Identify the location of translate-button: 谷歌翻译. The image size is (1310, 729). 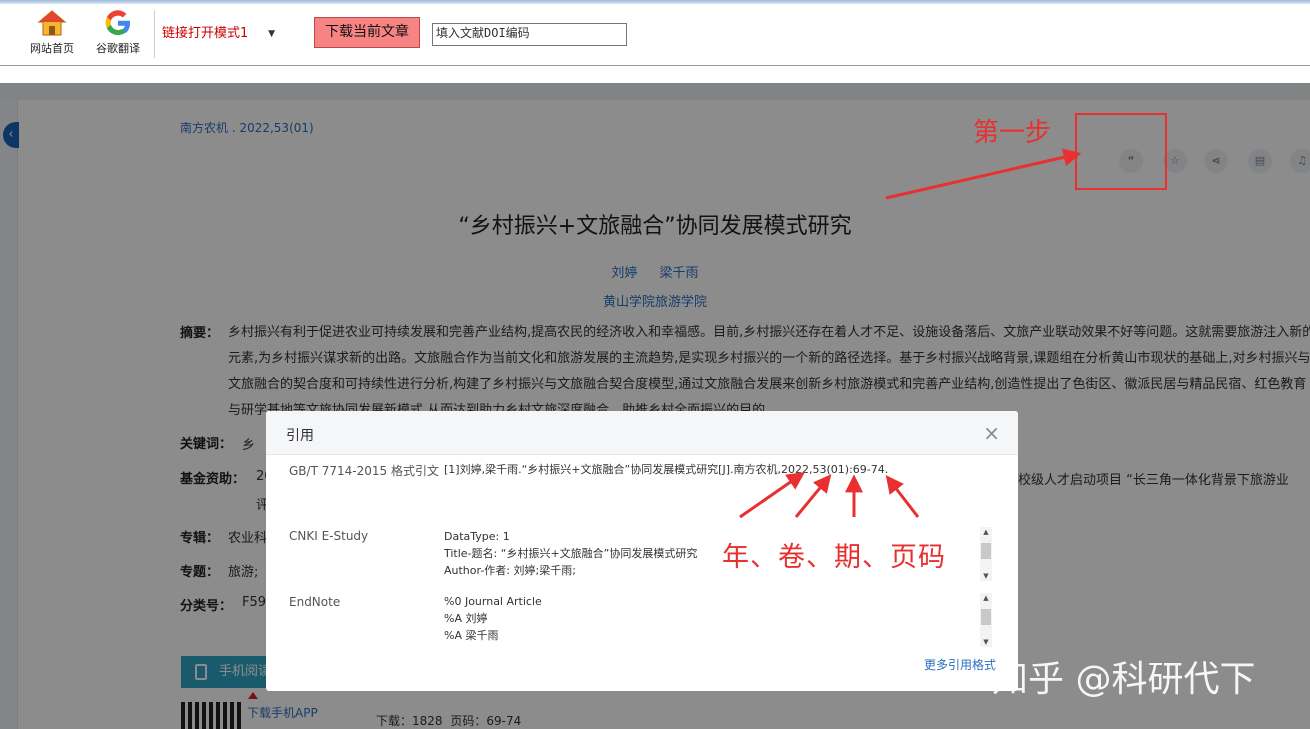
(118, 33).